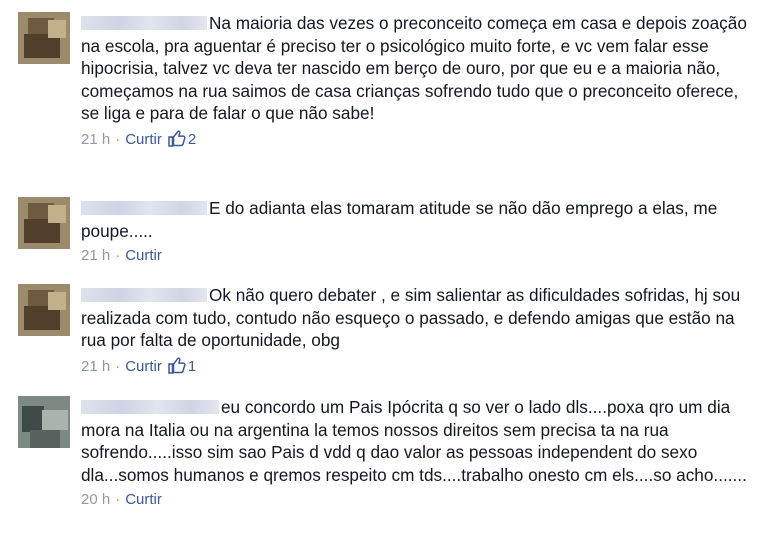 The image size is (769, 555). What do you see at coordinates (421, 366) in the screenshot?
I see `comment-meta: 21 h · Curtir 1` at bounding box center [421, 366].